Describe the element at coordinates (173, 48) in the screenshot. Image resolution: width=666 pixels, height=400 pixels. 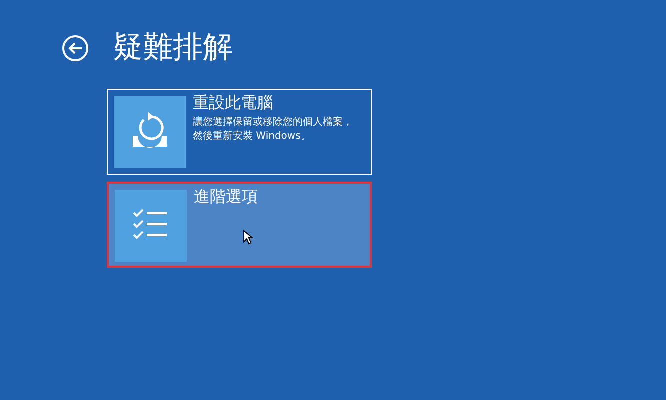
I see `page-title: 疑難排解` at that location.